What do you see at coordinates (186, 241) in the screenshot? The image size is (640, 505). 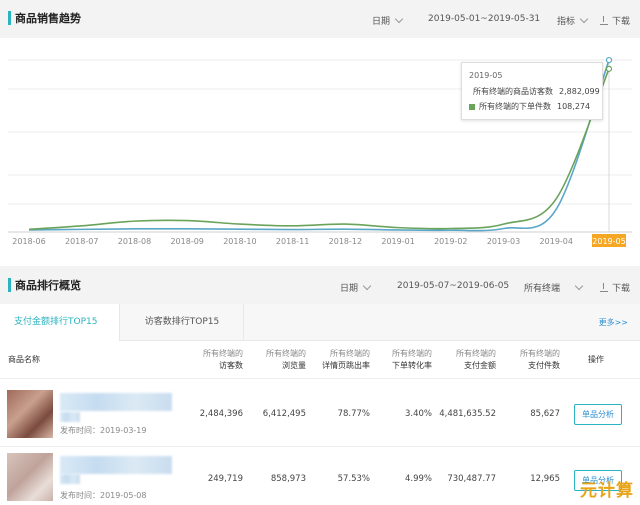 I see `x-tick-label: 2018-09` at bounding box center [186, 241].